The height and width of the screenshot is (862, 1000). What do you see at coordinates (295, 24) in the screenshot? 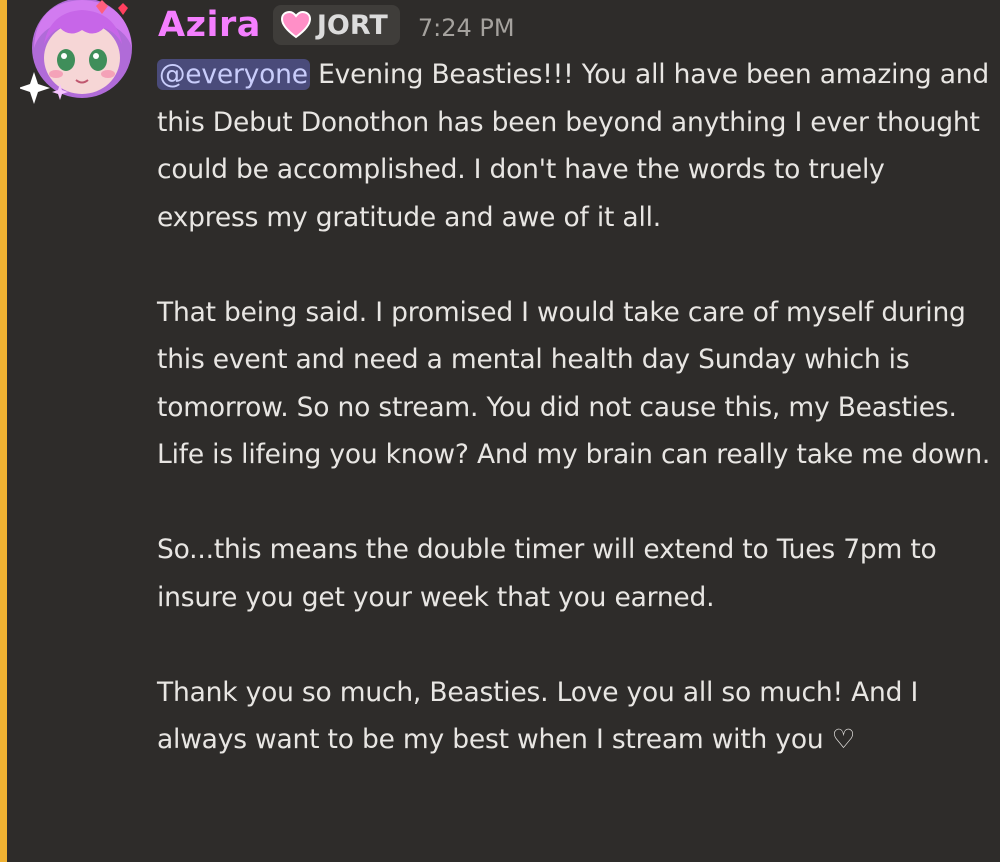
I see `pink-heart-icon` at bounding box center [295, 24].